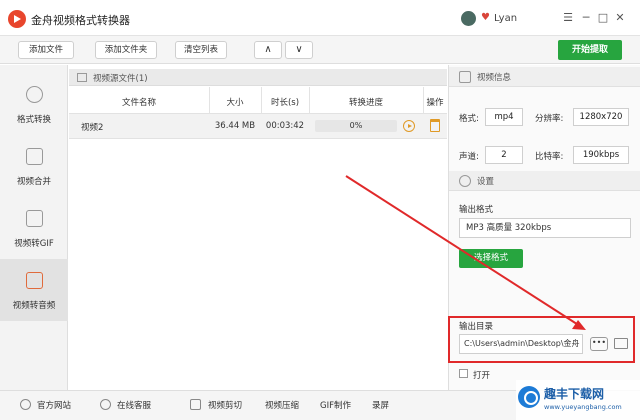 The image size is (640, 420). Describe the element at coordinates (282, 405) in the screenshot. I see `video-compress-link: 视频压缩` at that location.